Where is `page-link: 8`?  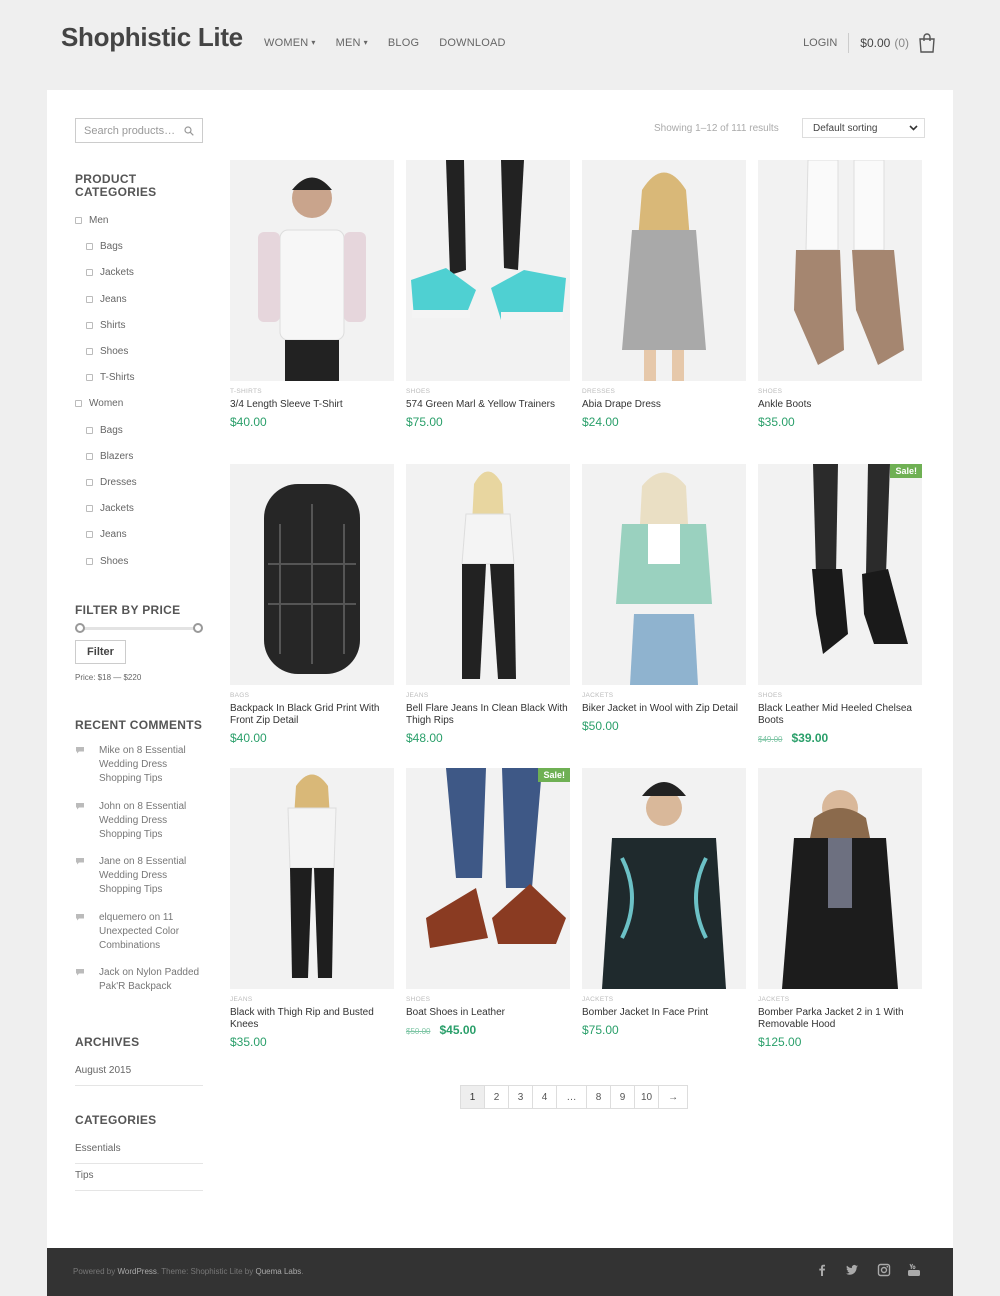
page-link: 8 is located at coordinates (599, 1097).